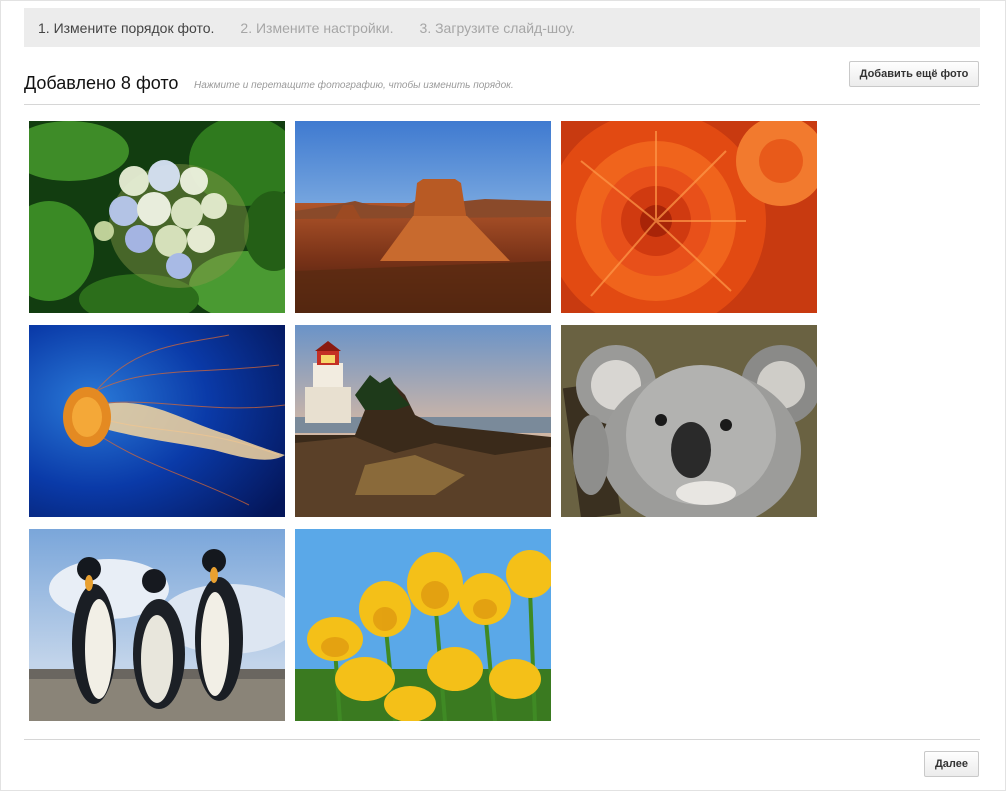 The image size is (1006, 791). Describe the element at coordinates (157, 217) in the screenshot. I see `photo-hydrangea` at that location.